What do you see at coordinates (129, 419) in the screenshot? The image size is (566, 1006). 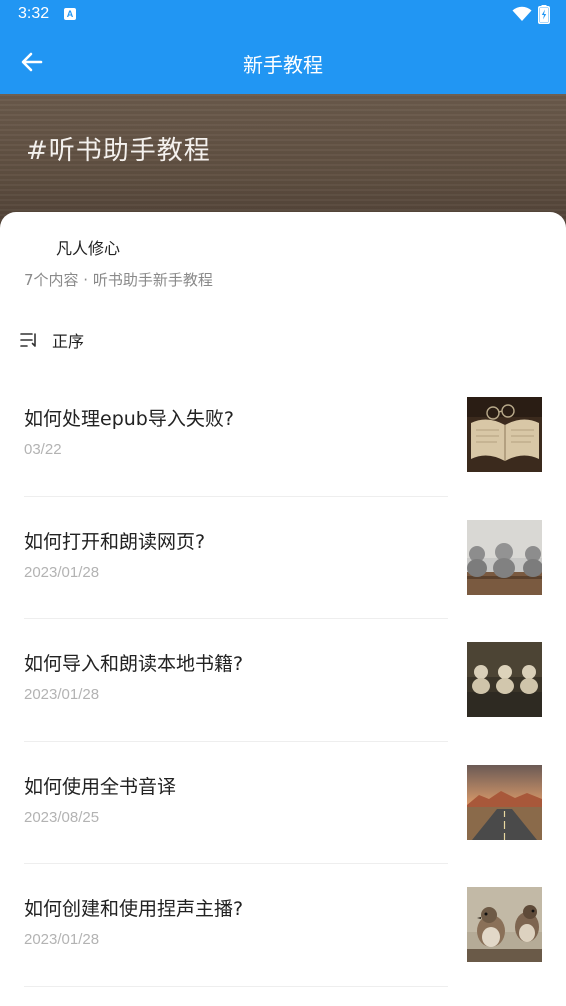 I see `item-title: 如何处理epub导入失败?` at bounding box center [129, 419].